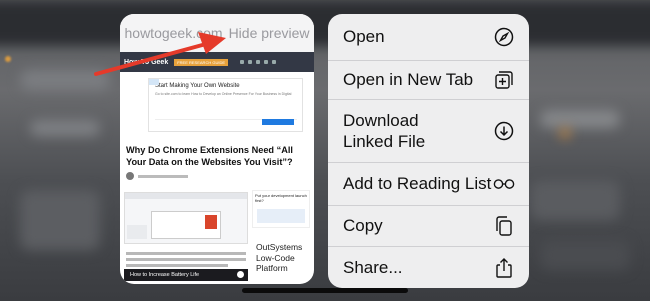  I want to click on glasses-icon, so click(504, 184).